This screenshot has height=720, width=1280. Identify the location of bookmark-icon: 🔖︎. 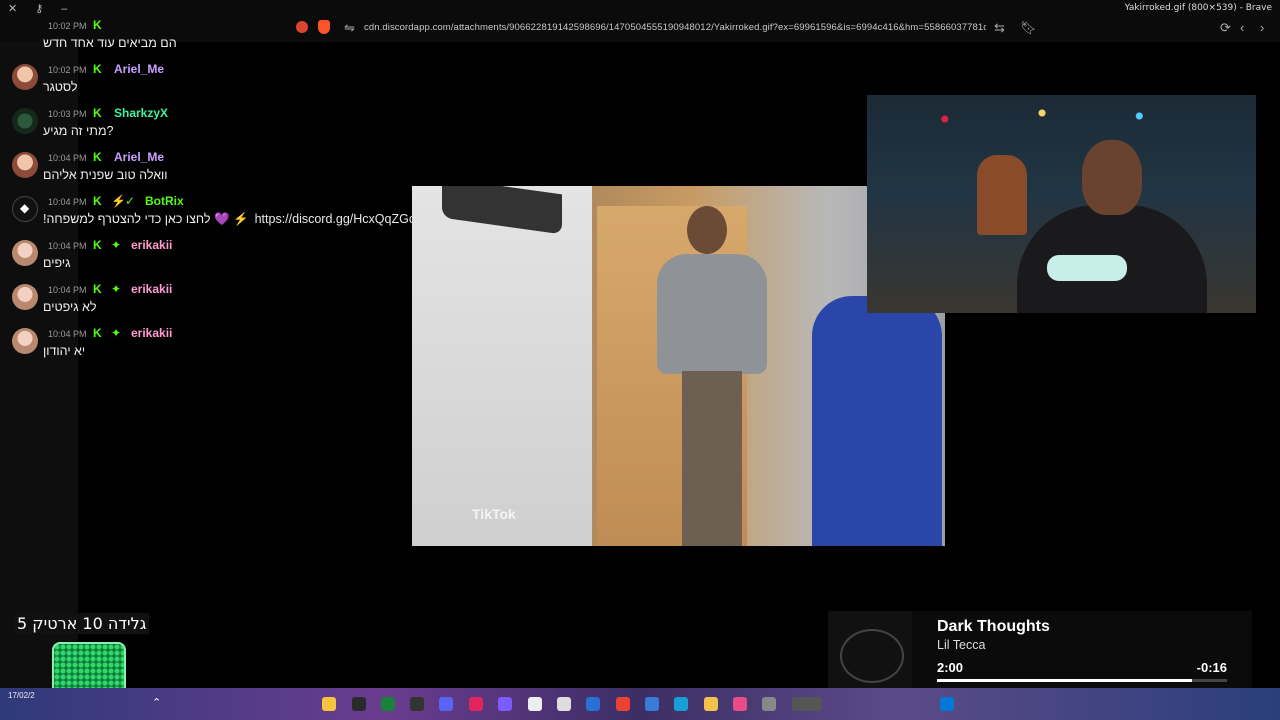
(1028, 28).